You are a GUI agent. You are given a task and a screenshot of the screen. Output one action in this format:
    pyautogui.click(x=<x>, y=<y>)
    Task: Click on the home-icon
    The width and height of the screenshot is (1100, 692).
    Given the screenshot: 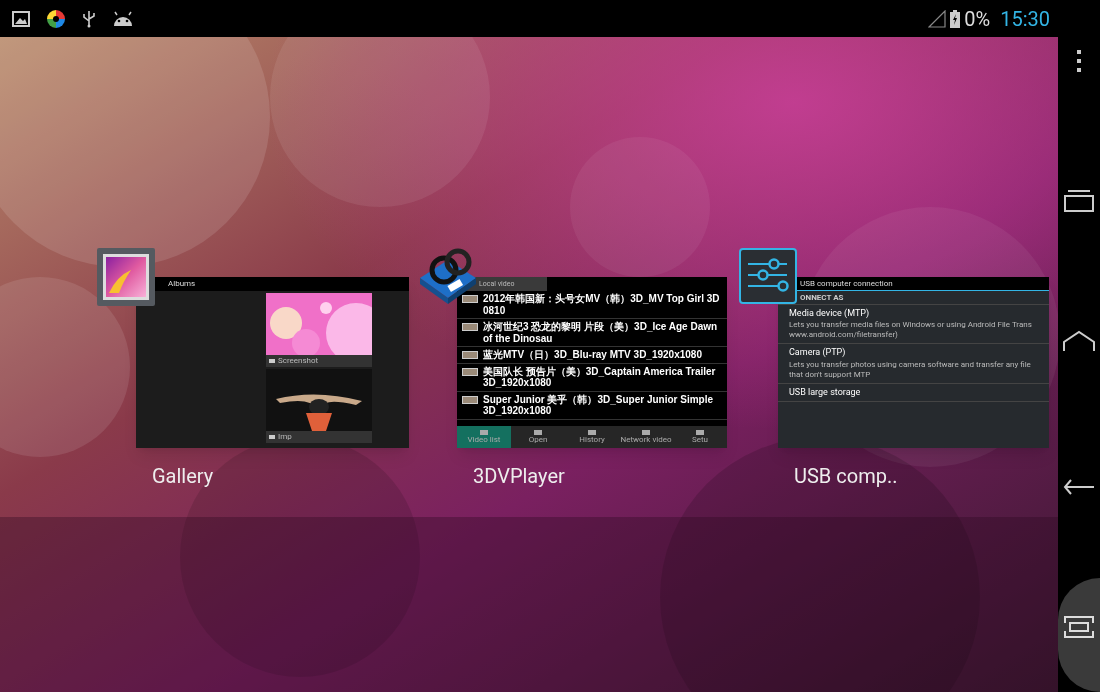 What is the action you would take?
    pyautogui.click(x=1079, y=341)
    